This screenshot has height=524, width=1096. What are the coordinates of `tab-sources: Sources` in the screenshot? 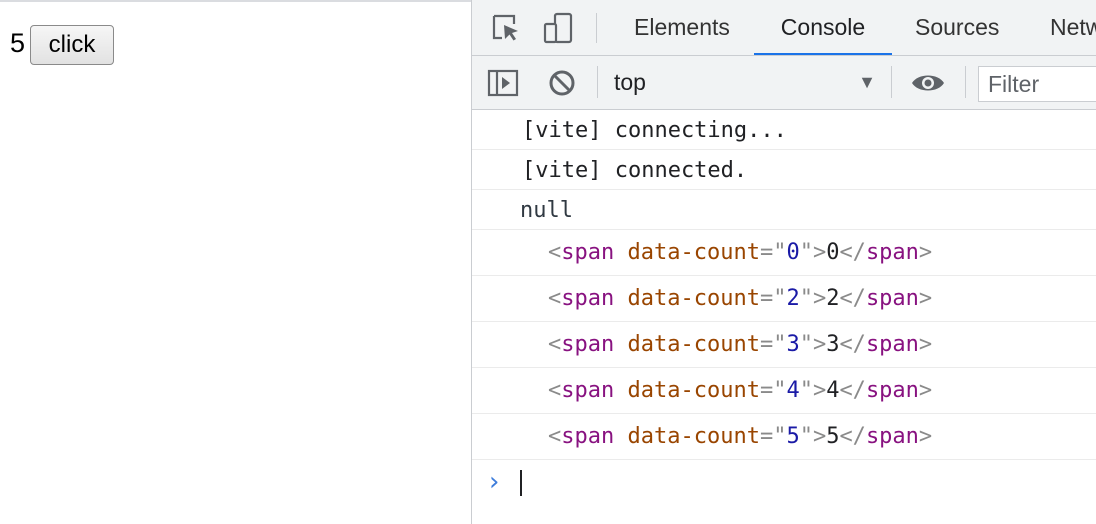 It's located at (957, 27).